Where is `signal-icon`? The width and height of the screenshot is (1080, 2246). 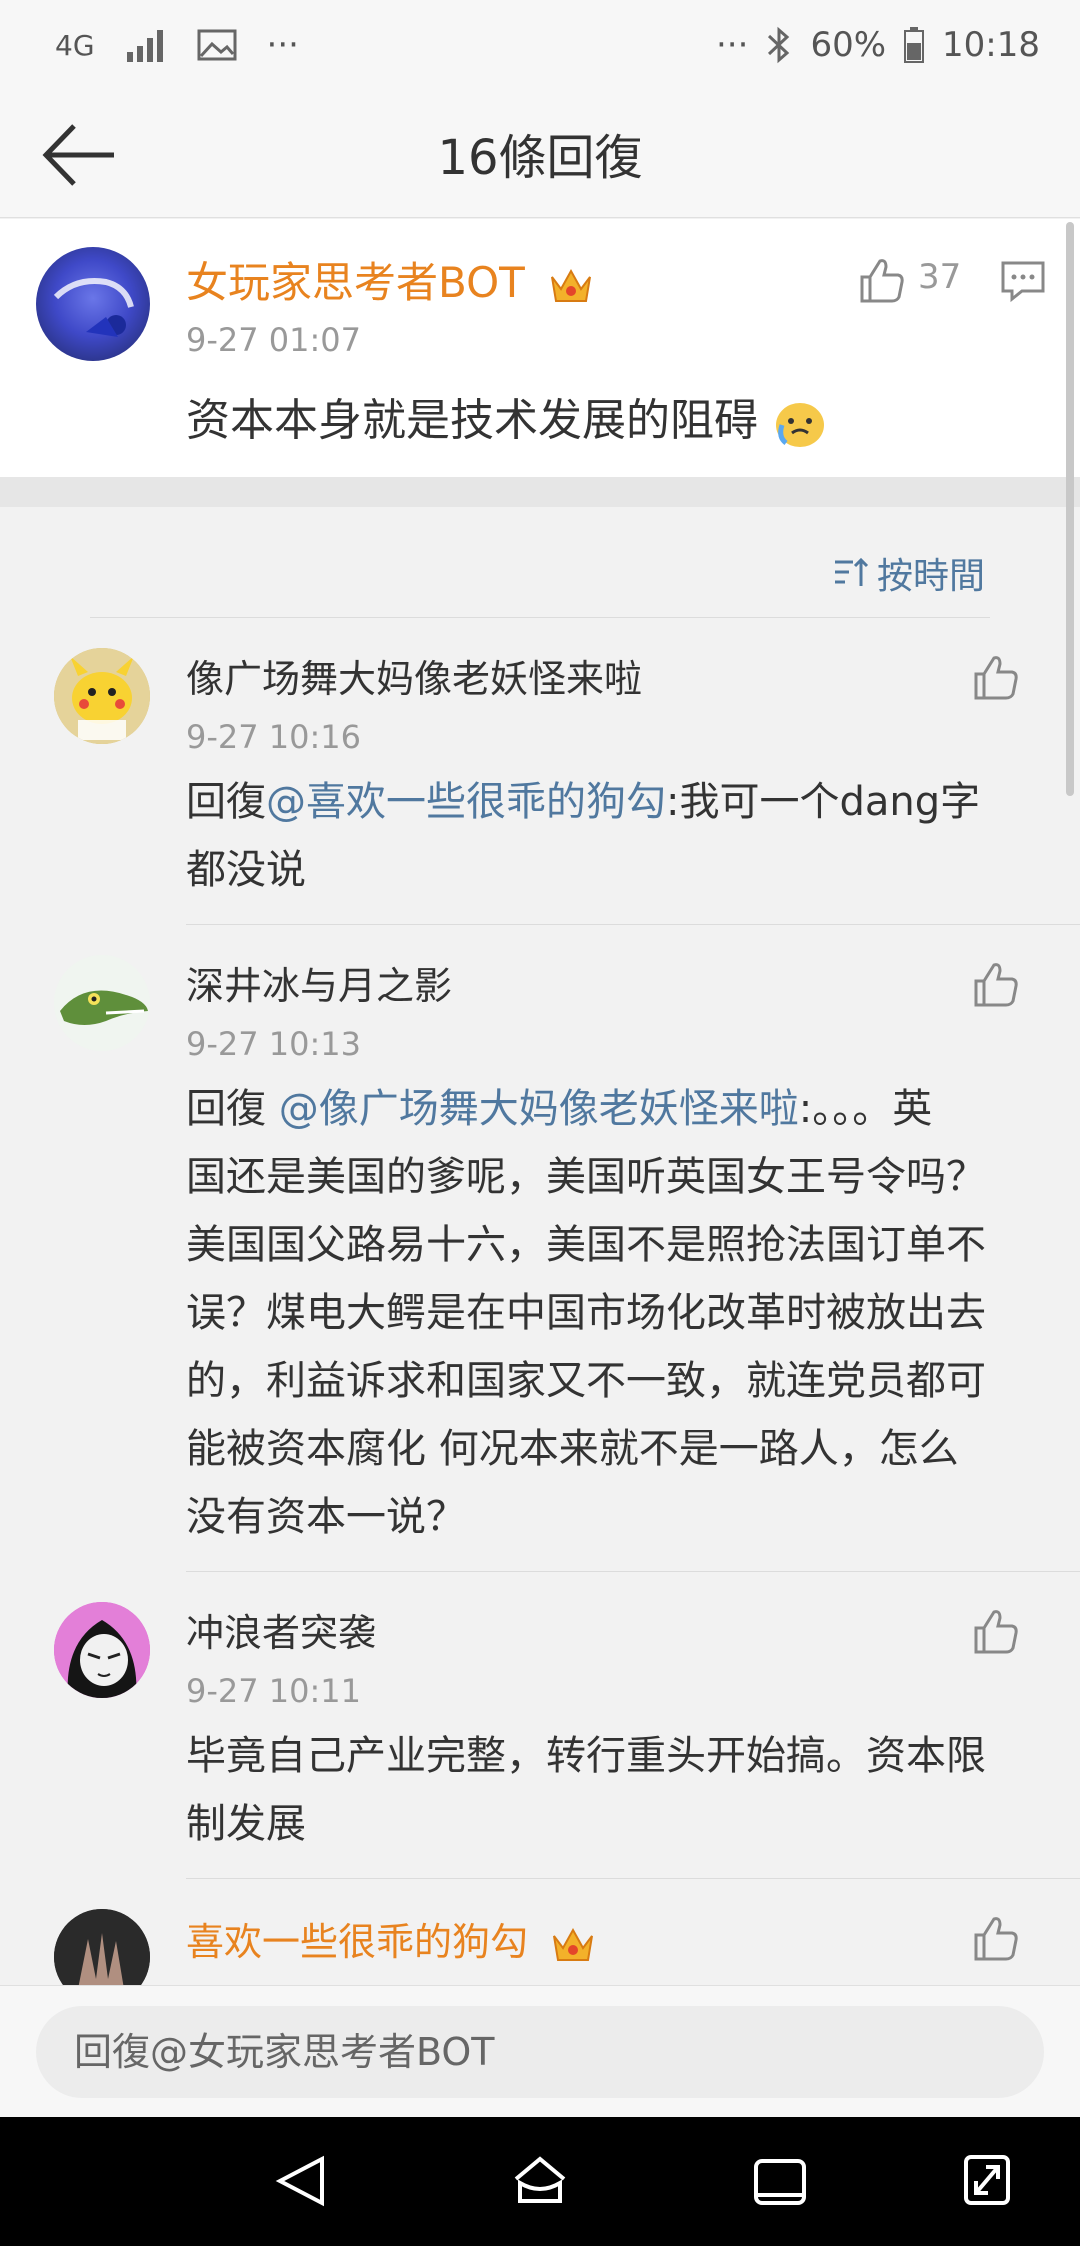
signal-icon is located at coordinates (144, 46).